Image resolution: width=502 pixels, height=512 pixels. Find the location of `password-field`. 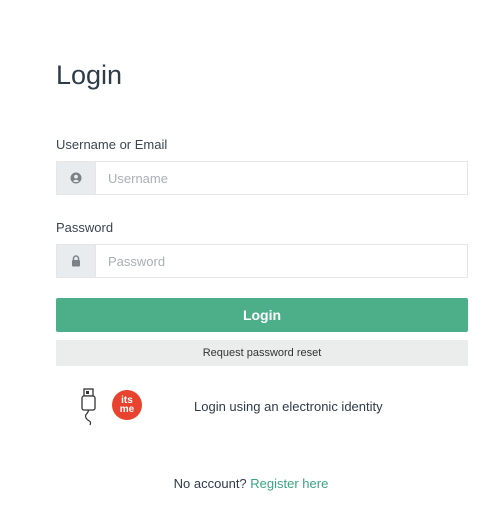

password-field is located at coordinates (262, 261).